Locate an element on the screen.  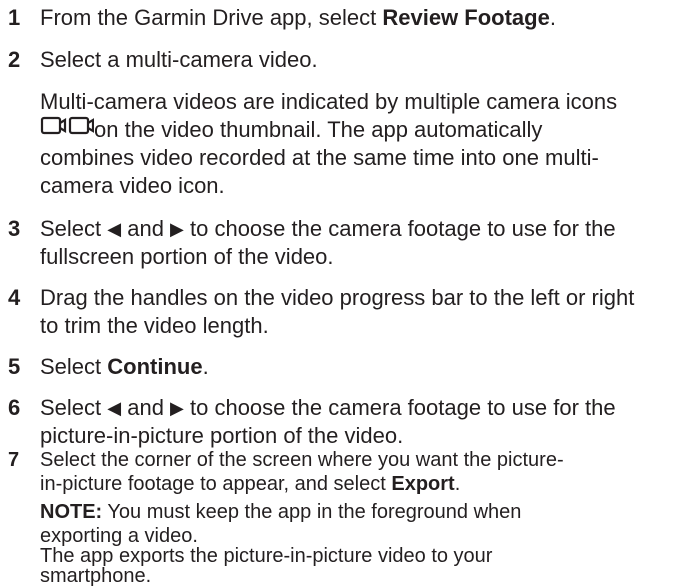
step-text: fullscreen portion of the video. is located at coordinates (187, 256).